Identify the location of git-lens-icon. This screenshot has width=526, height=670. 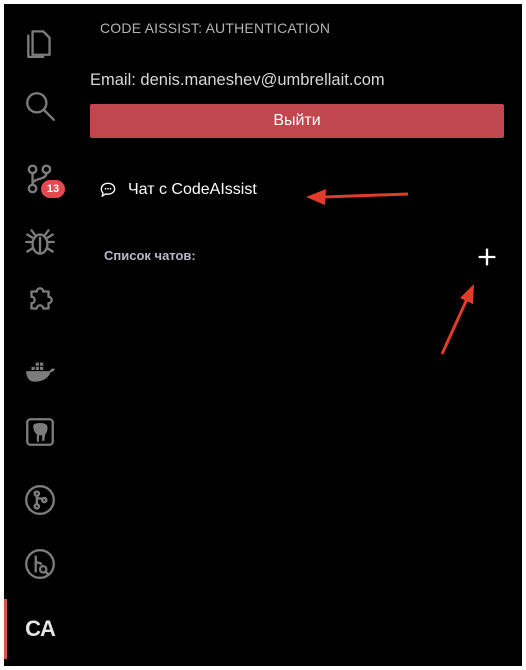
(40, 564).